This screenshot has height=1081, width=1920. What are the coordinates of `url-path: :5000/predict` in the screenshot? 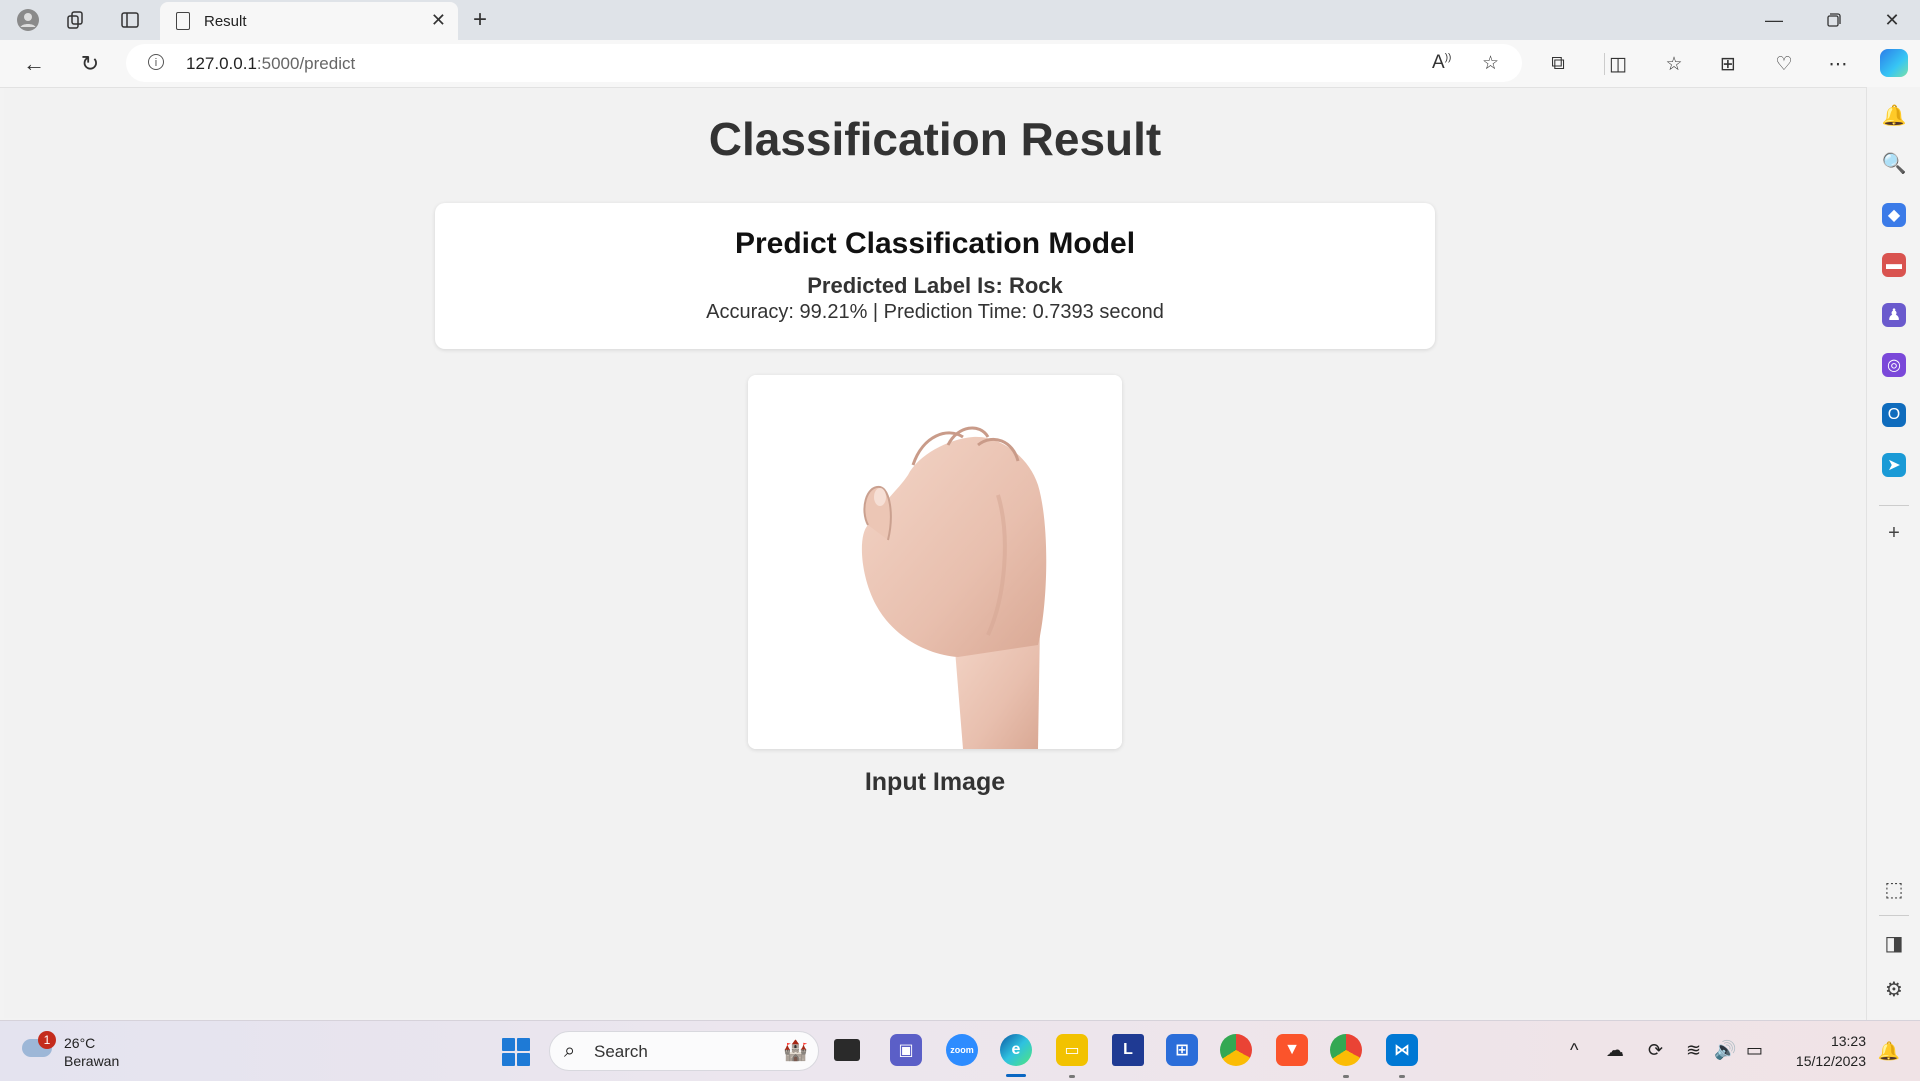 It's located at (306, 63).